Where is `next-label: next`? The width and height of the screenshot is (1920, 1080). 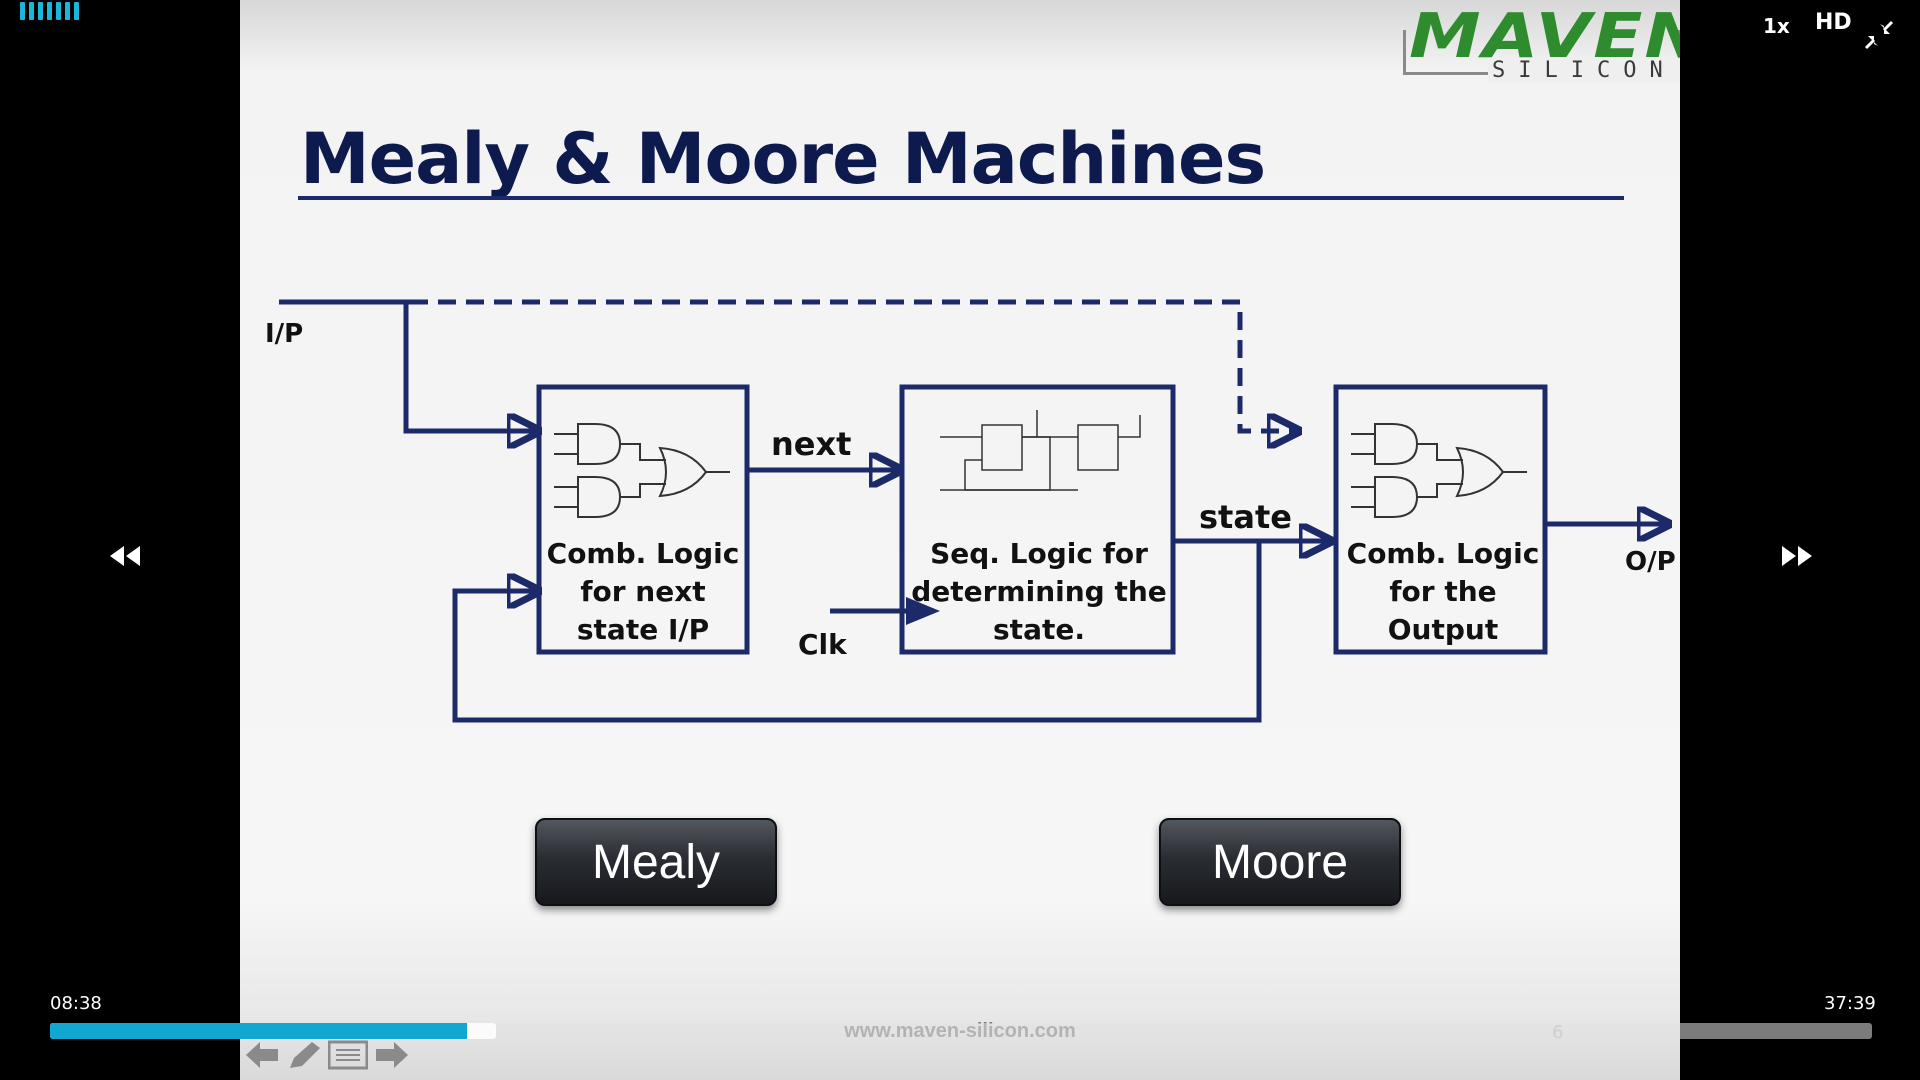
next-label: next is located at coordinates (811, 444).